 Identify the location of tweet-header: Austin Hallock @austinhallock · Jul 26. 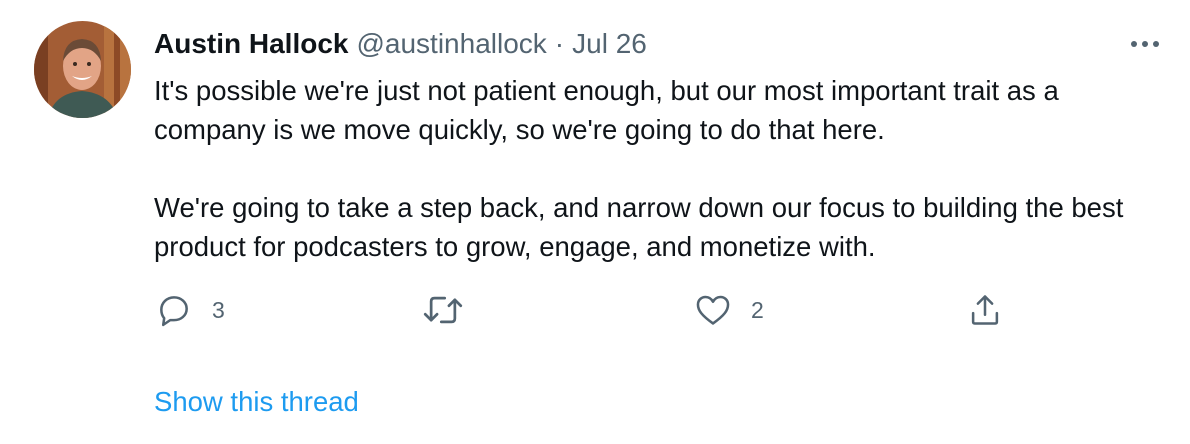
(400, 44).